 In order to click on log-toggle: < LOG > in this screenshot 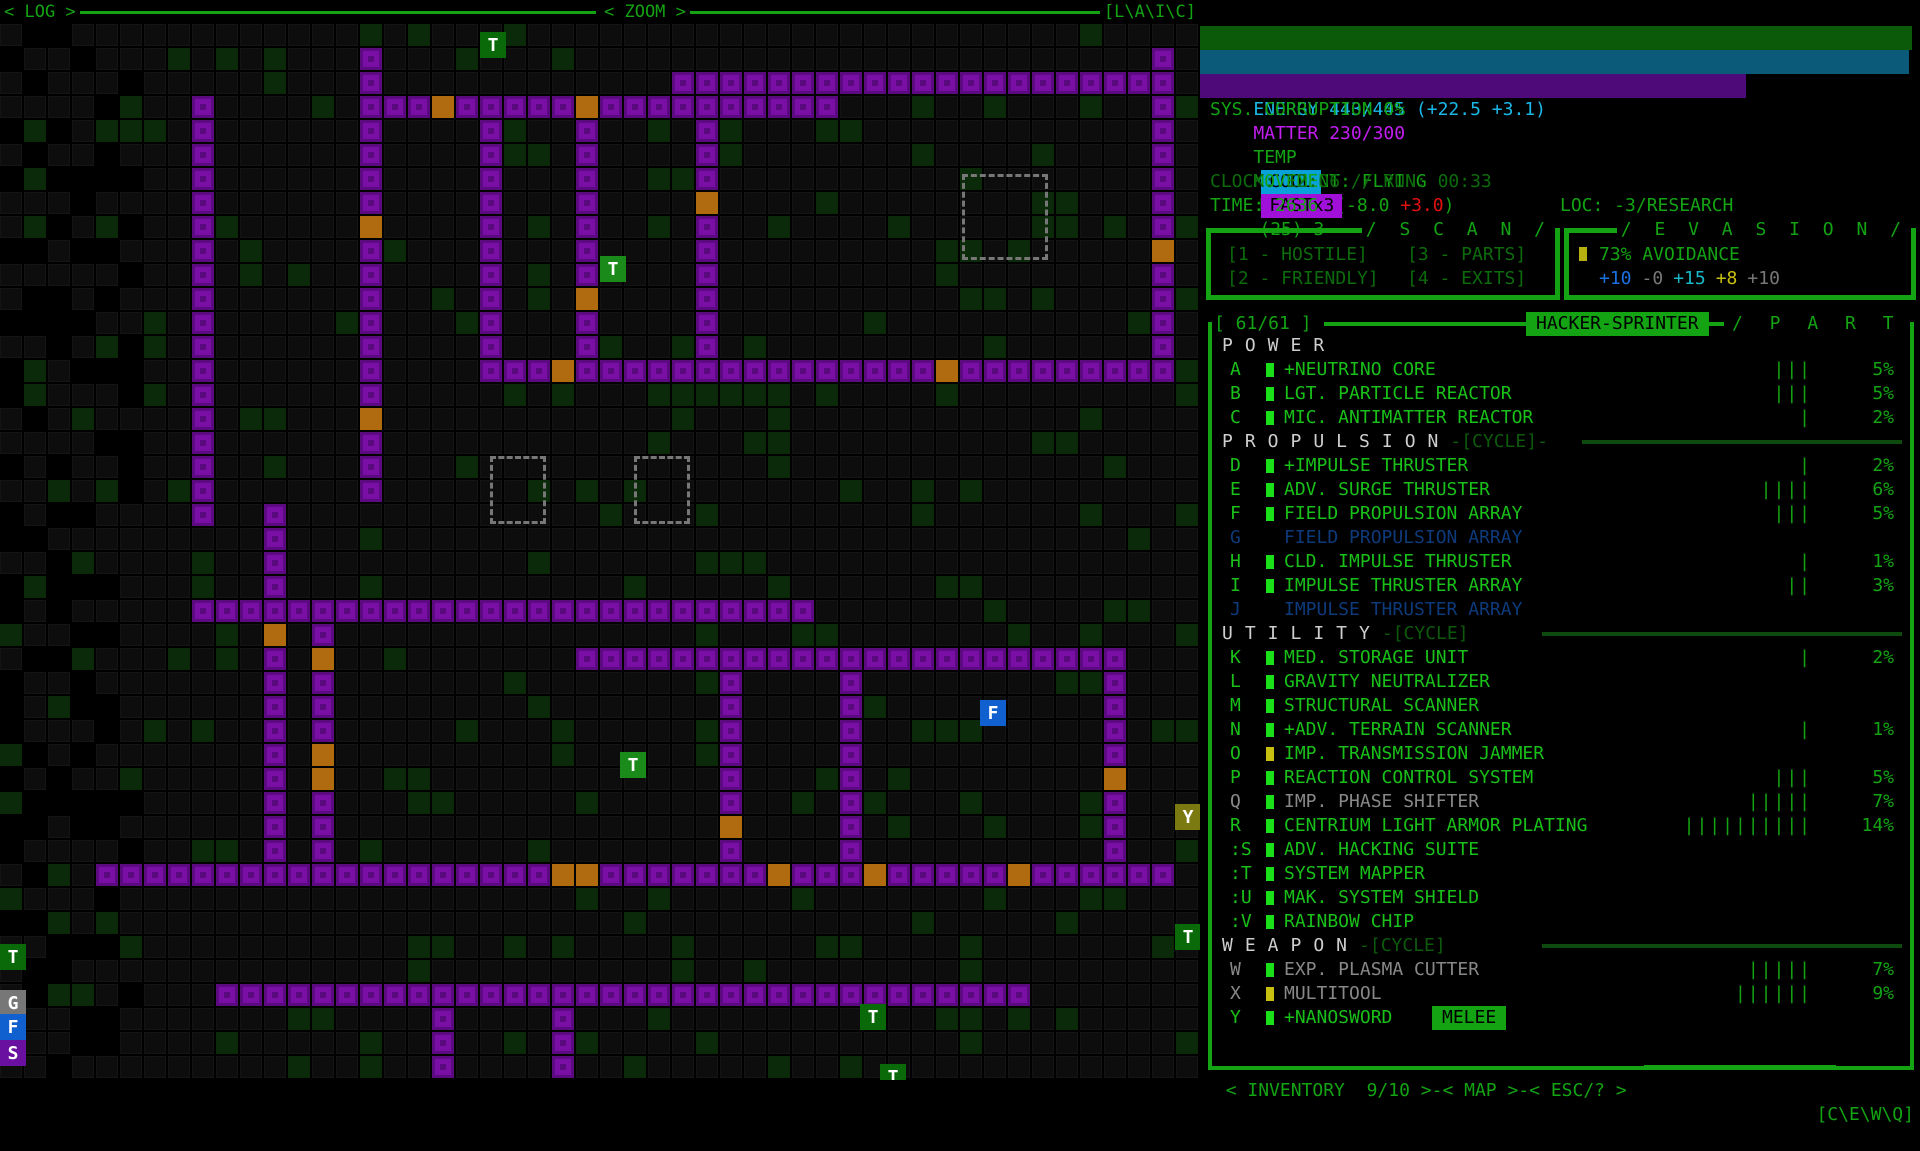, I will do `click(40, 12)`.